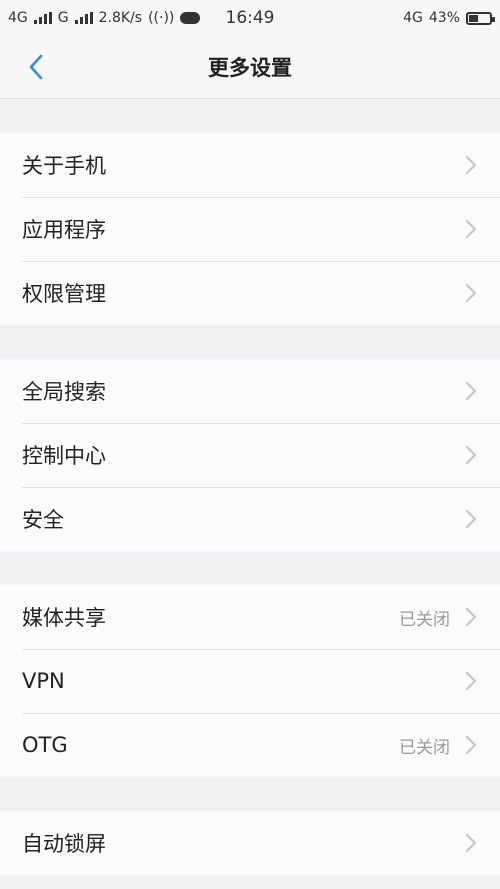  Describe the element at coordinates (413, 18) in the screenshot. I see `network-type-3: 4G` at that location.